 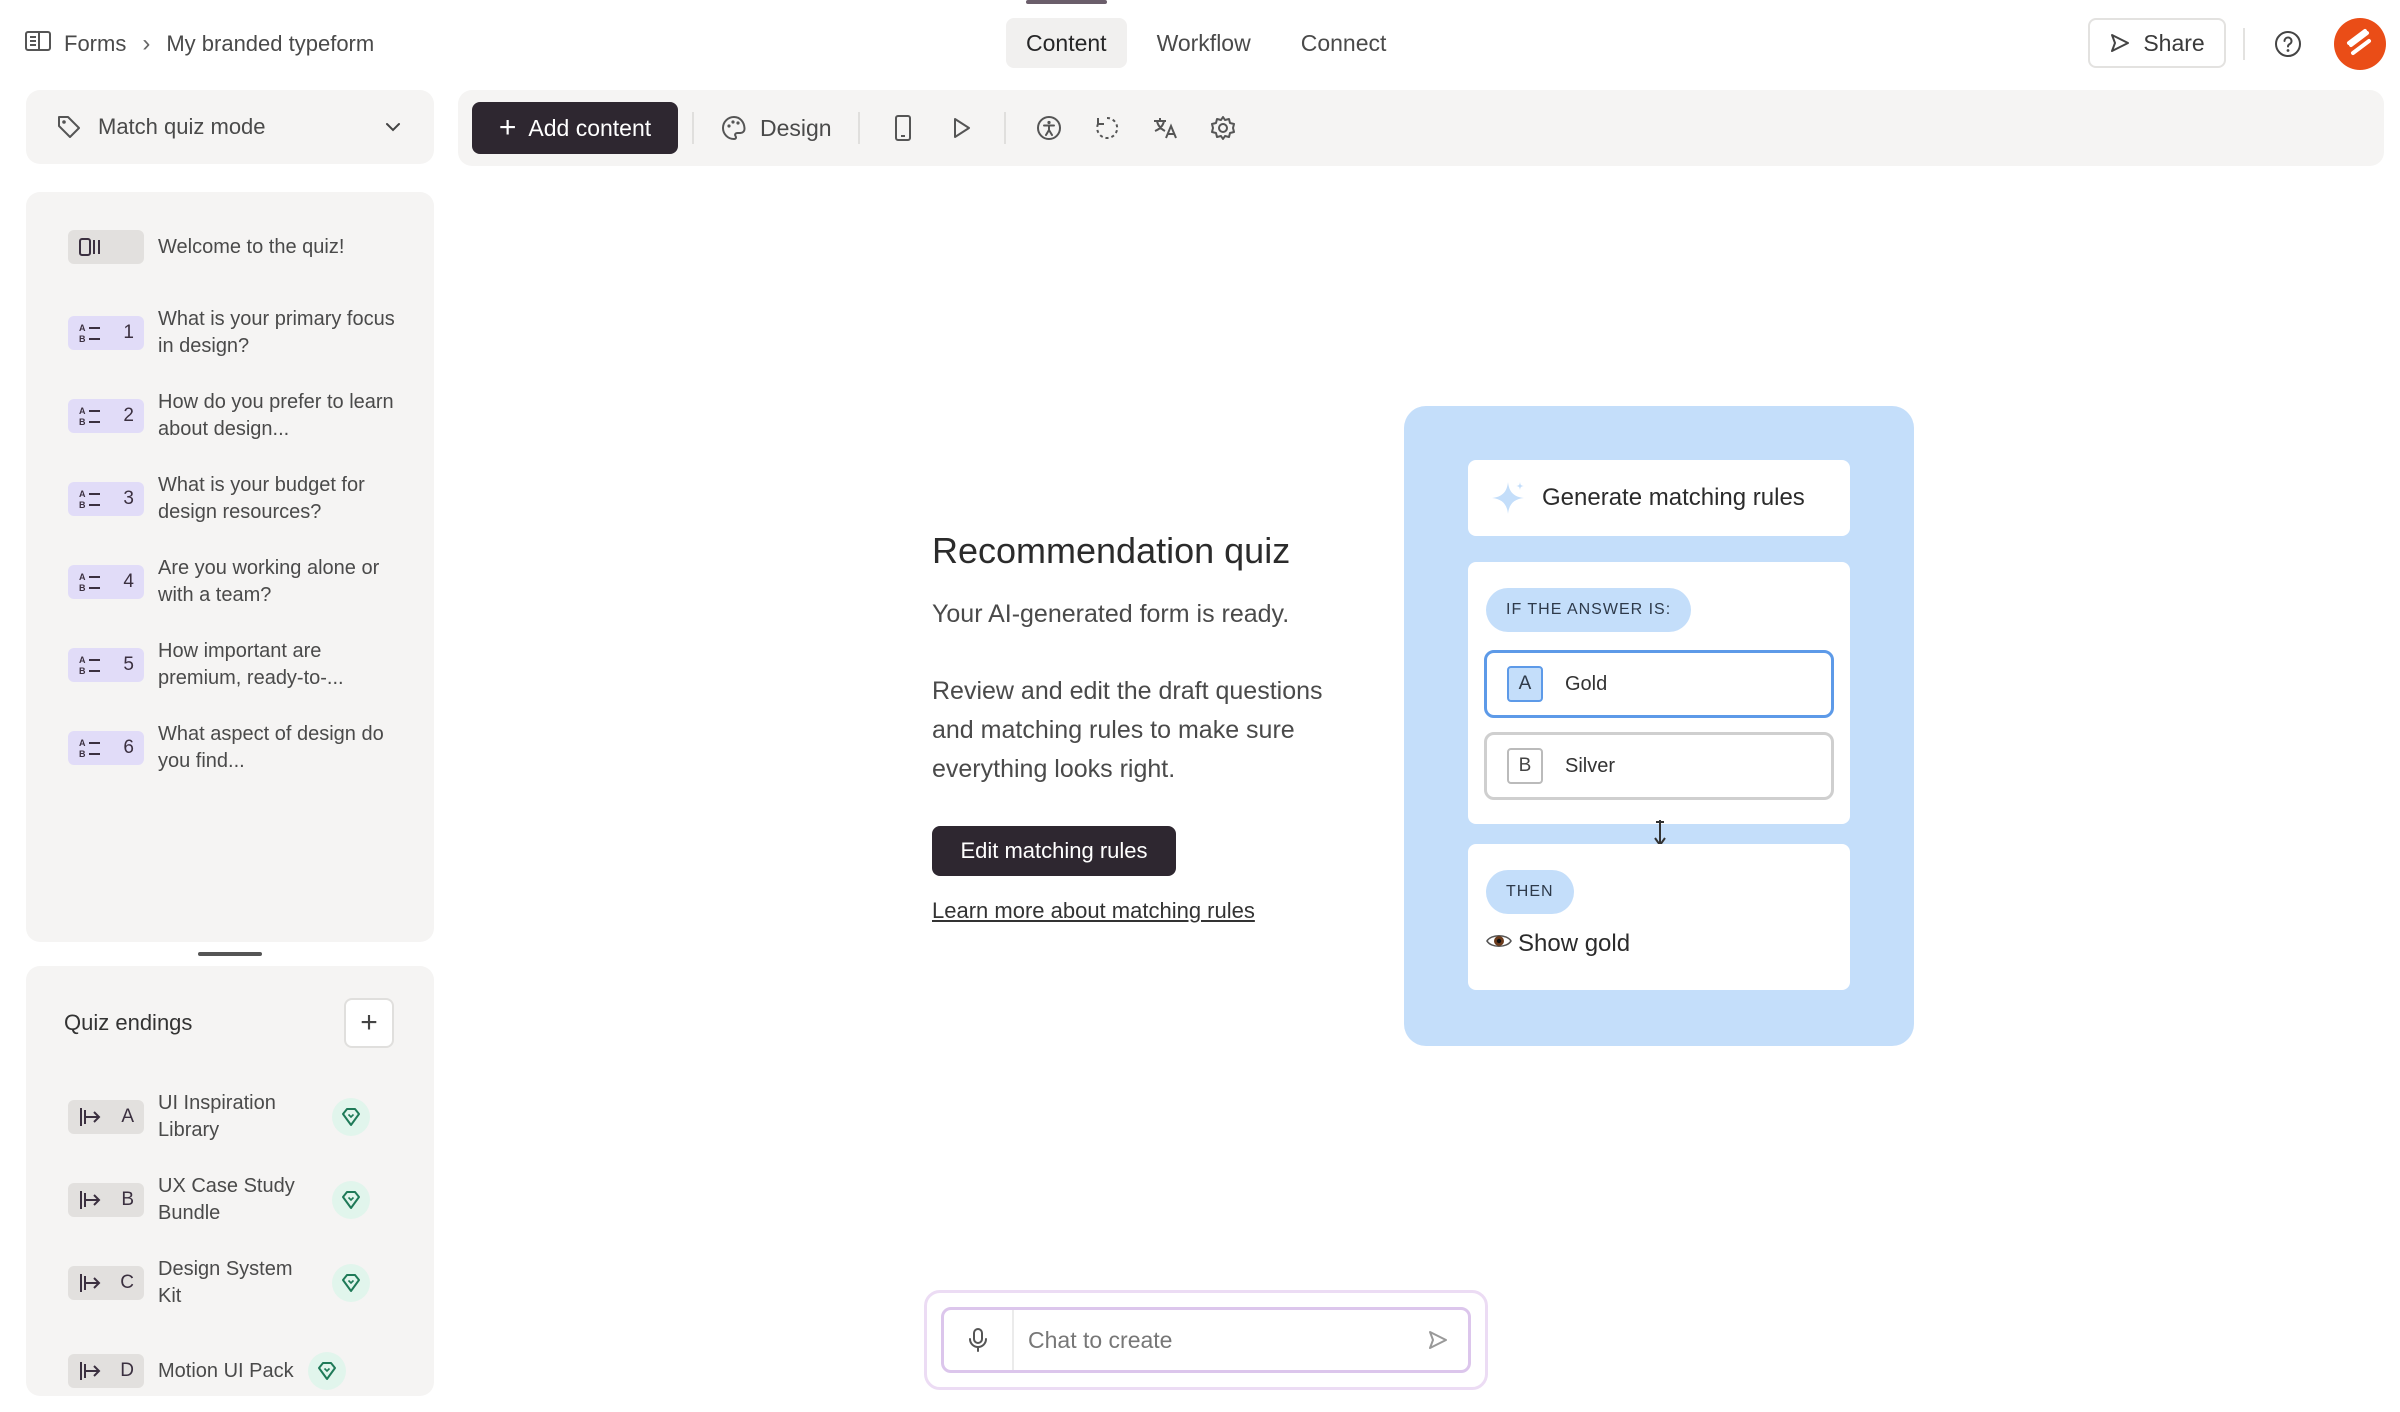 I want to click on question-item-welcome: Welcome to the quiz!, so click(x=238, y=247).